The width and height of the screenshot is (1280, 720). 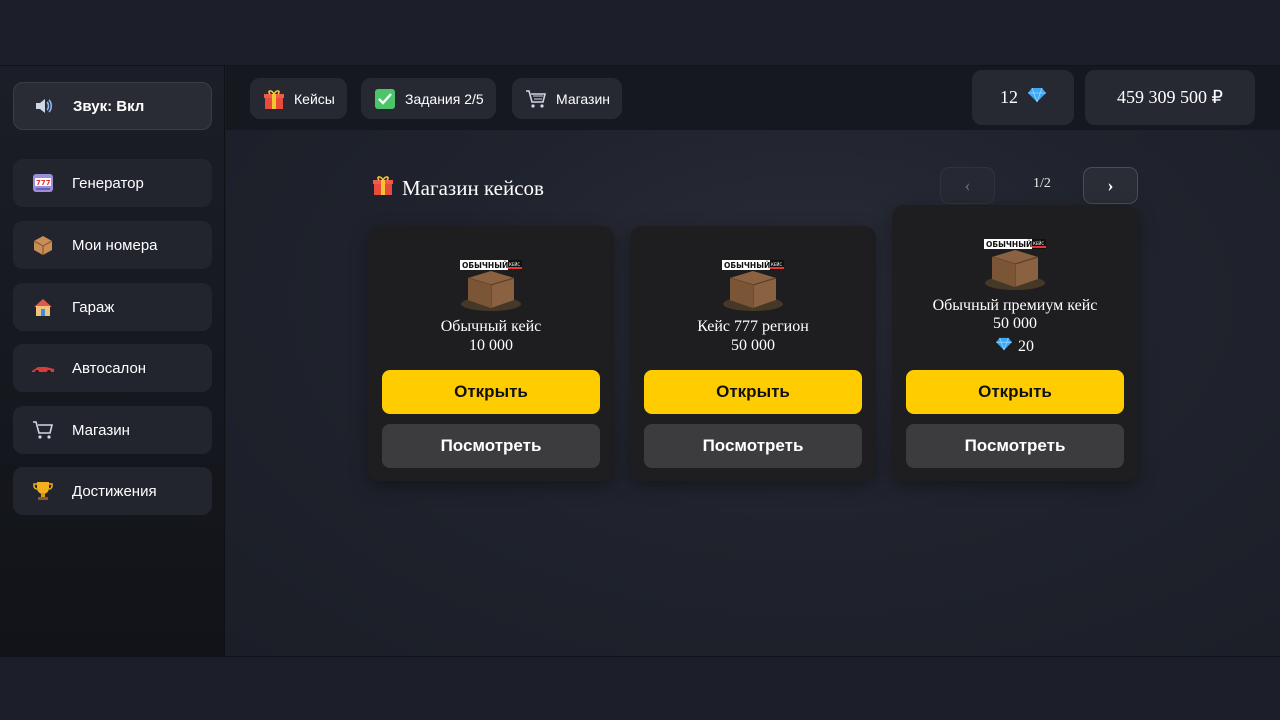 What do you see at coordinates (1042, 183) in the screenshot?
I see `page-indicator: 1/2` at bounding box center [1042, 183].